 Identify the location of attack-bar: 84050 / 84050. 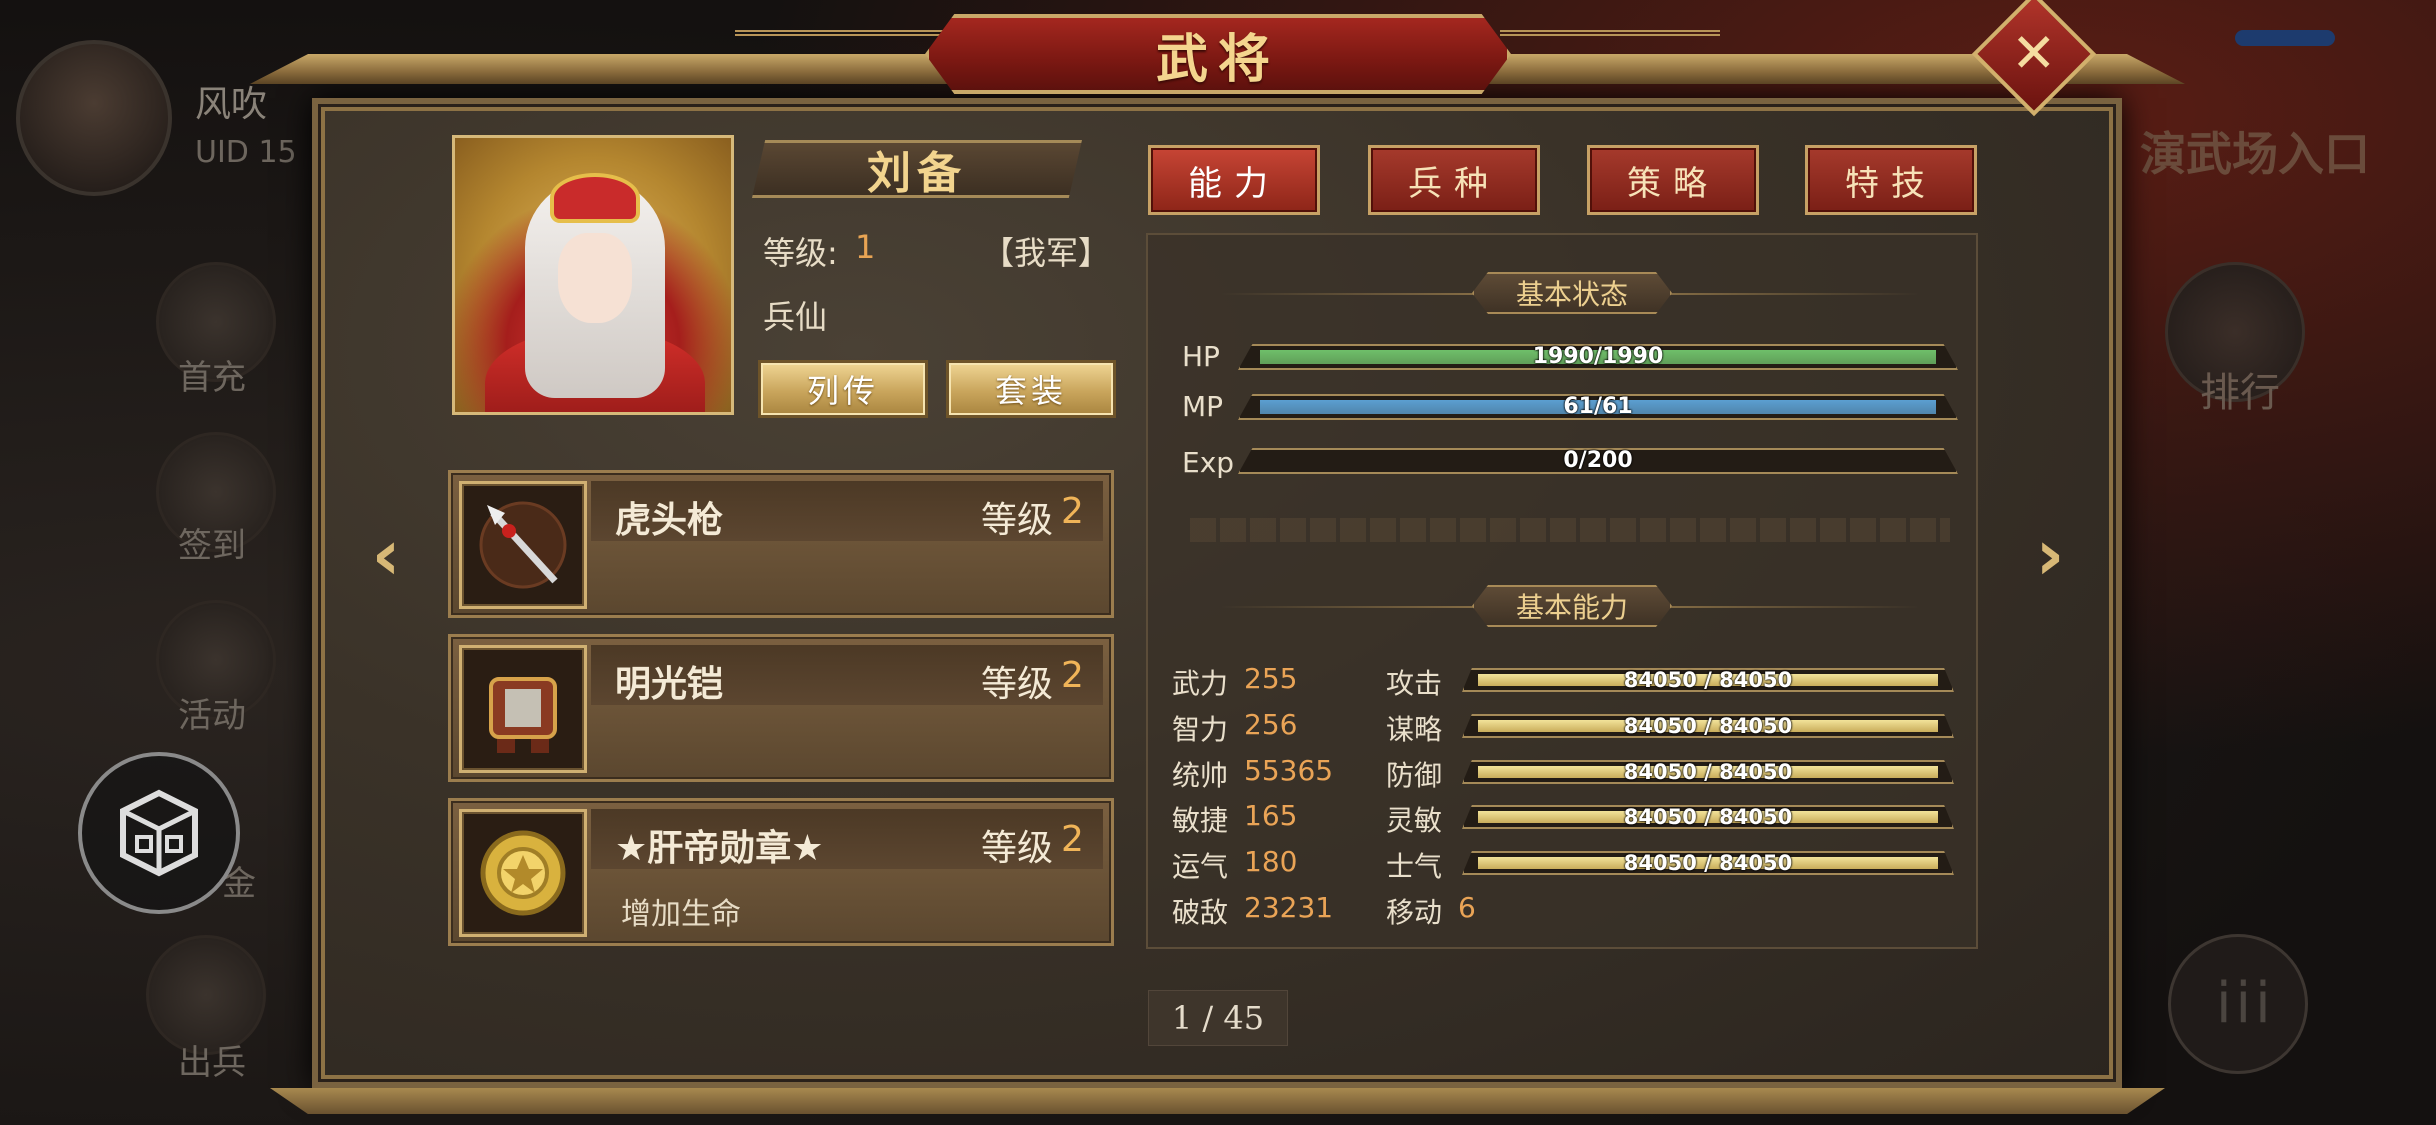
(1708, 680).